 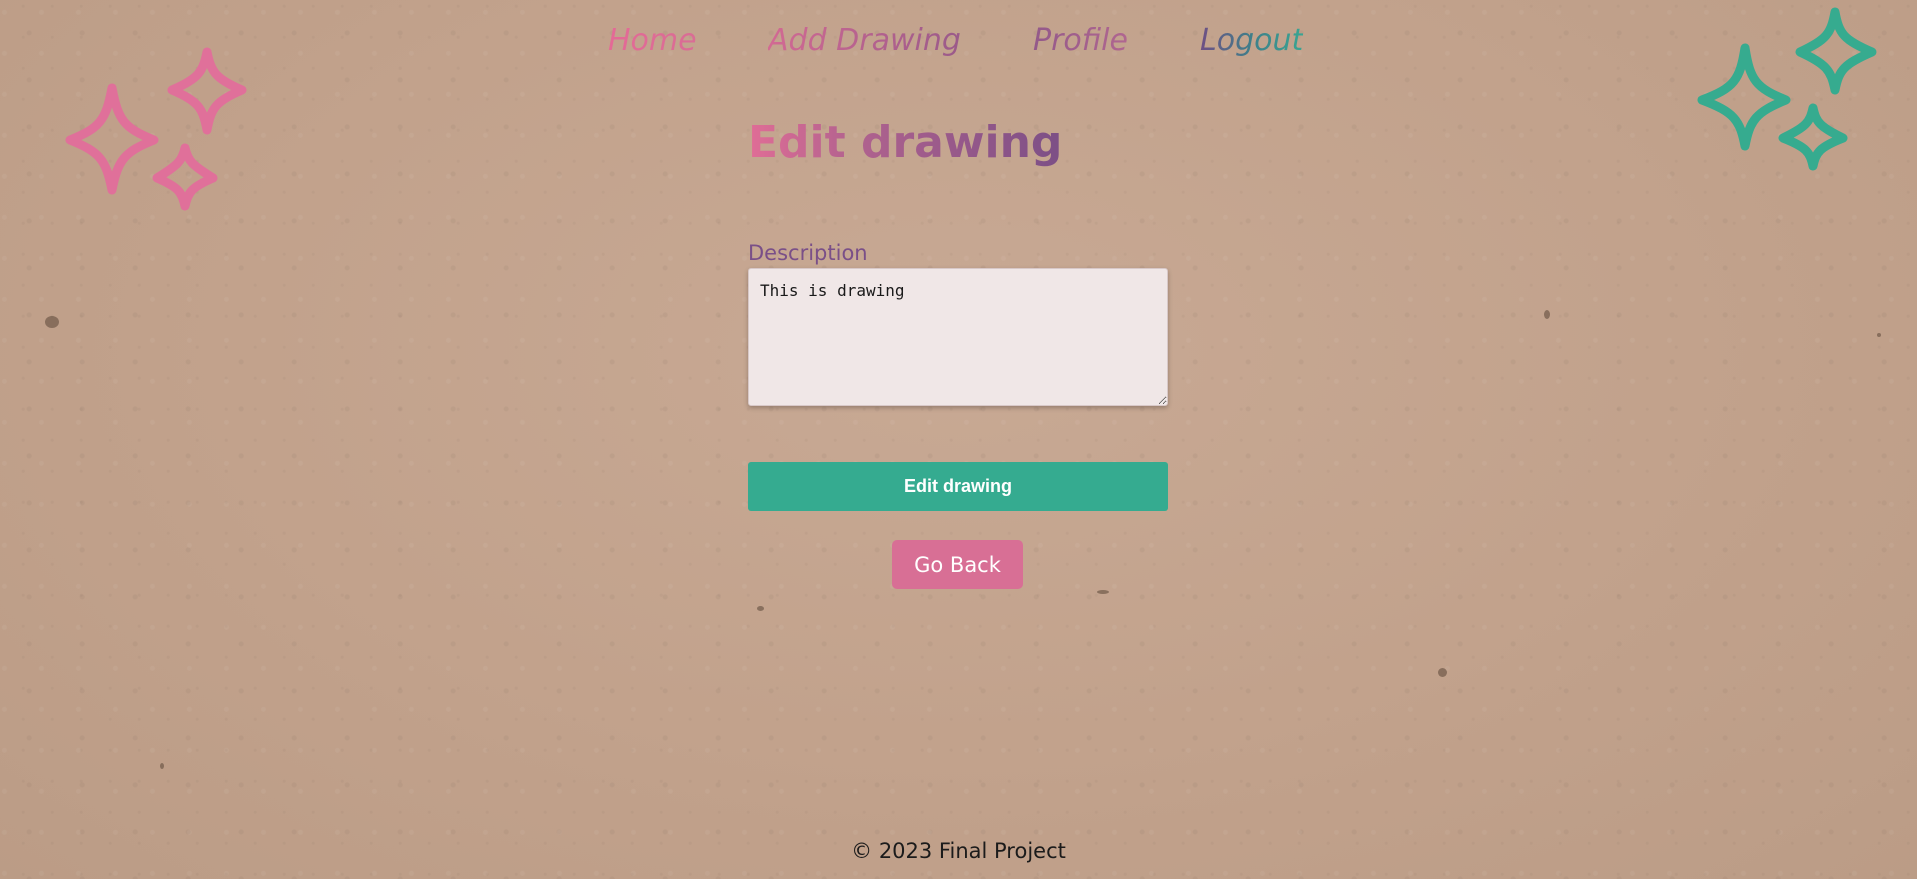 What do you see at coordinates (652, 41) in the screenshot?
I see `nav-home-link: Home` at bounding box center [652, 41].